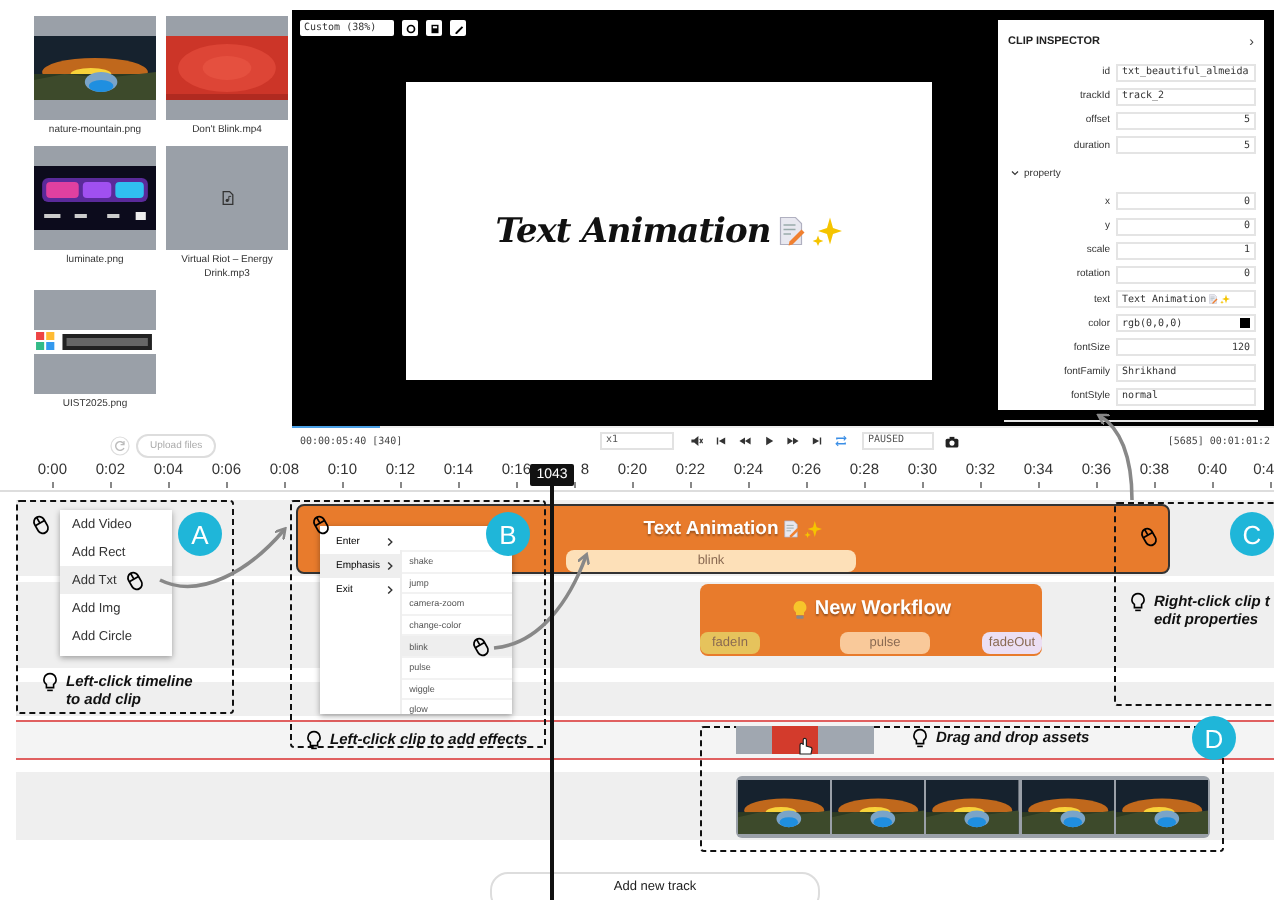 The width and height of the screenshot is (1274, 900). What do you see at coordinates (745, 441) in the screenshot?
I see `rewind-icon` at bounding box center [745, 441].